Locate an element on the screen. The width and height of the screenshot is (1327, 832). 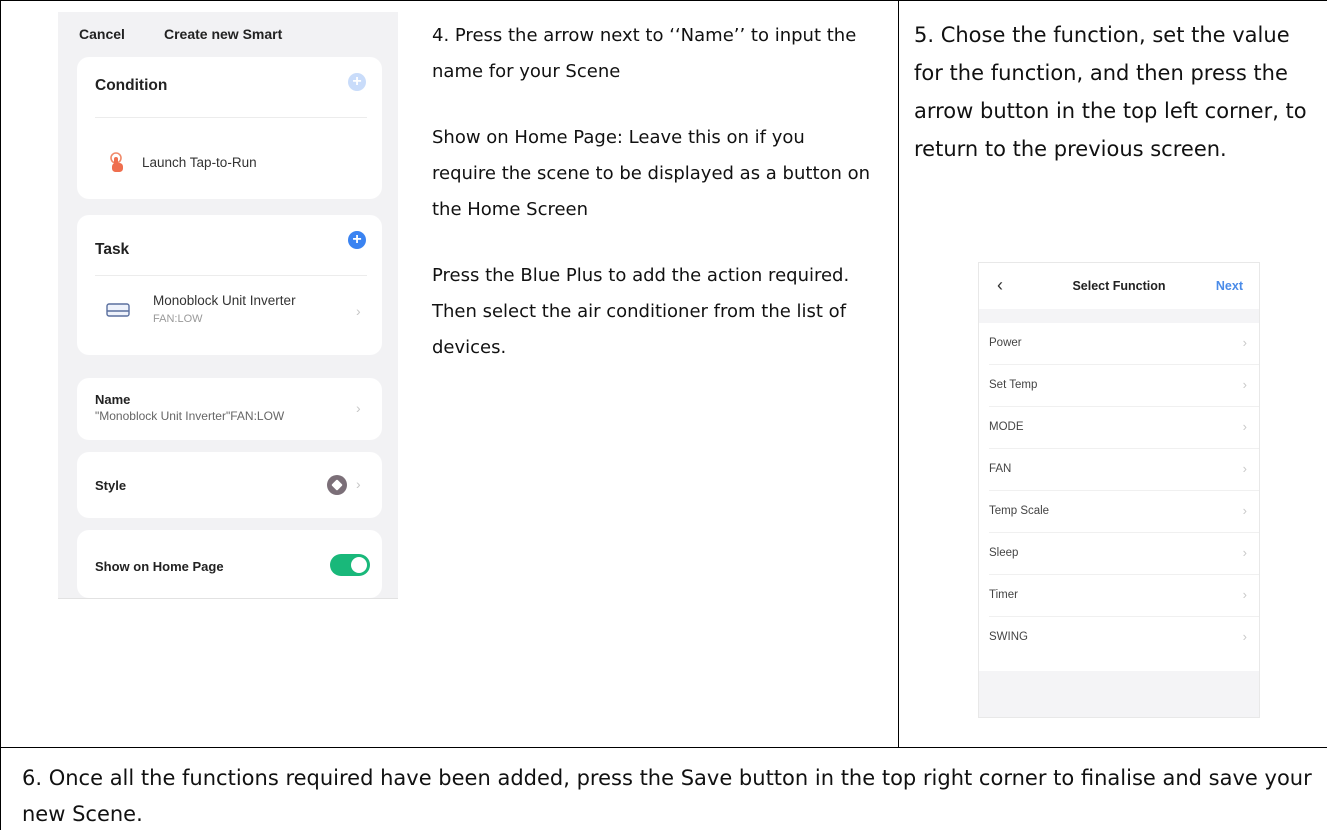
function-label: MODE is located at coordinates (1006, 427).